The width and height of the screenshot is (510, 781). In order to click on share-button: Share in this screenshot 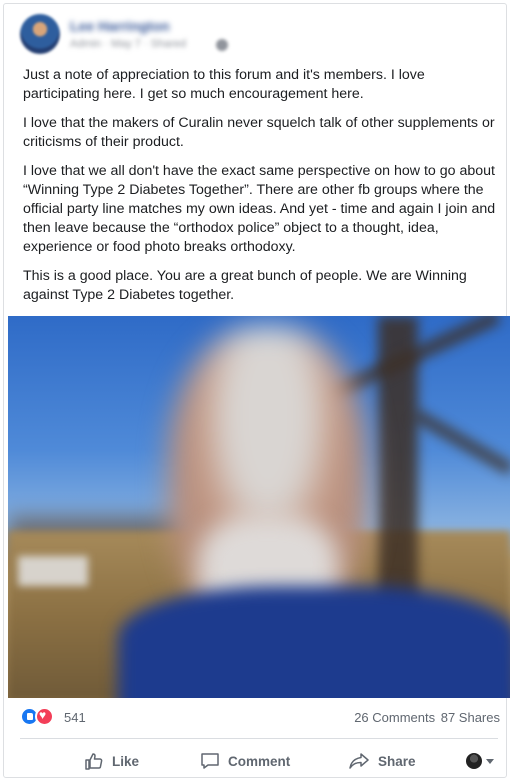, I will do `click(382, 761)`.